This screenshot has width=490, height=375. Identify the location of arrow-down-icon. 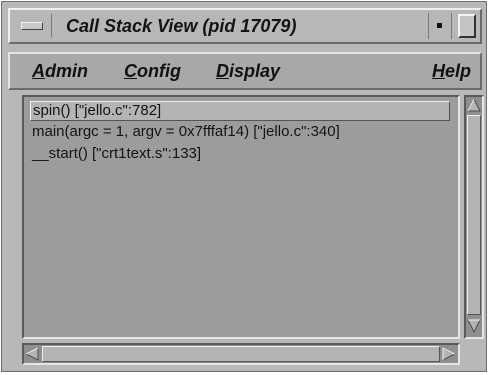
(474, 326).